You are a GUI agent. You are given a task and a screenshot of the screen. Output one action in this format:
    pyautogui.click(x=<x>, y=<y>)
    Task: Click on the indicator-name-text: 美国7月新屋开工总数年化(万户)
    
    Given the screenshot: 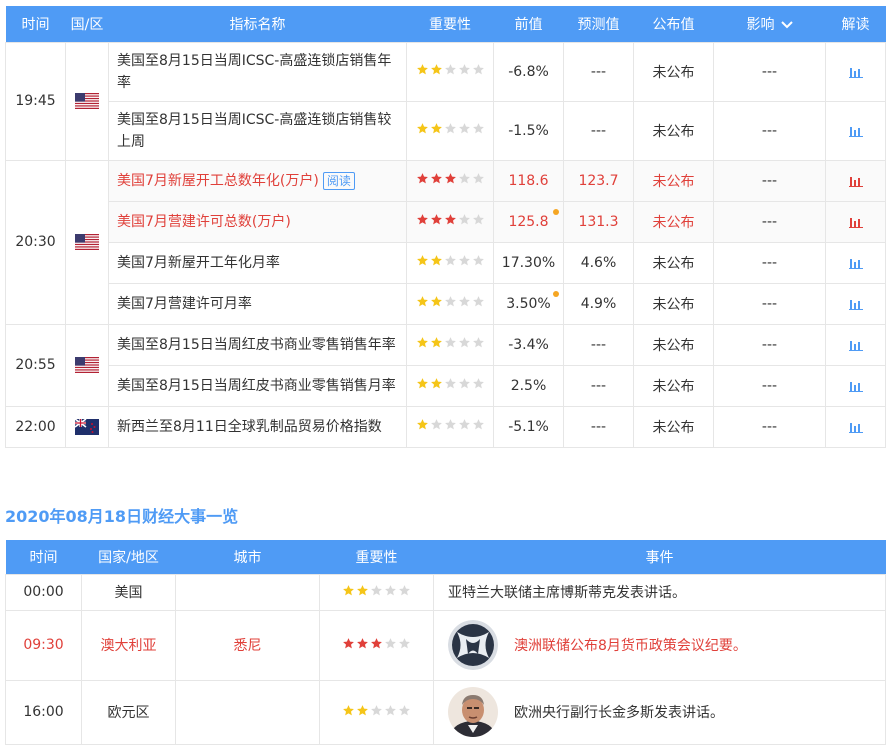 What is the action you would take?
    pyautogui.click(x=218, y=181)
    